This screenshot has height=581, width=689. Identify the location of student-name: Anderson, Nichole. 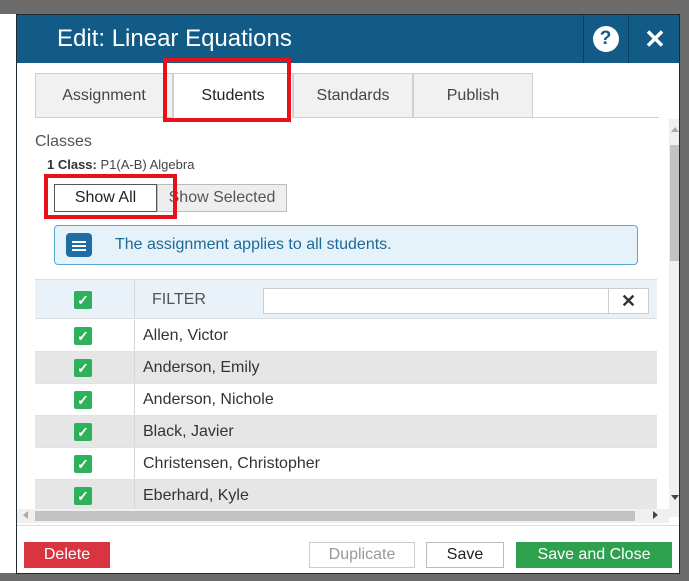
(208, 399).